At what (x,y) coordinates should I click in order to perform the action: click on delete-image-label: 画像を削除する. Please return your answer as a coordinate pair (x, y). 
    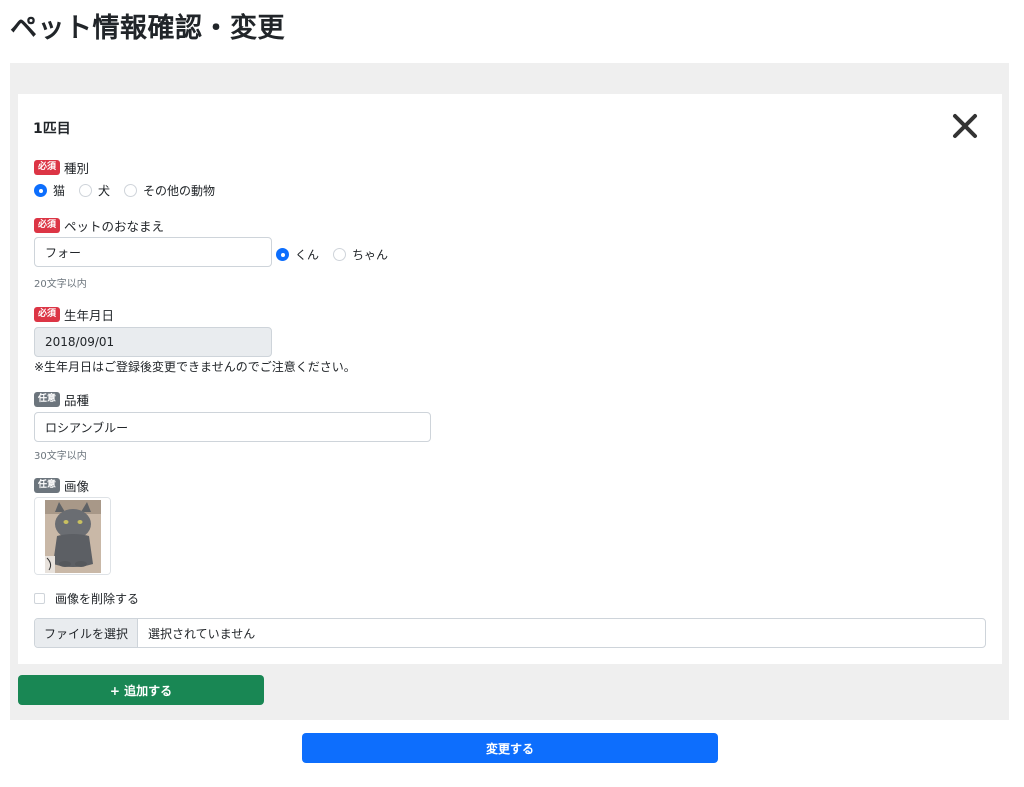
    Looking at the image, I should click on (97, 599).